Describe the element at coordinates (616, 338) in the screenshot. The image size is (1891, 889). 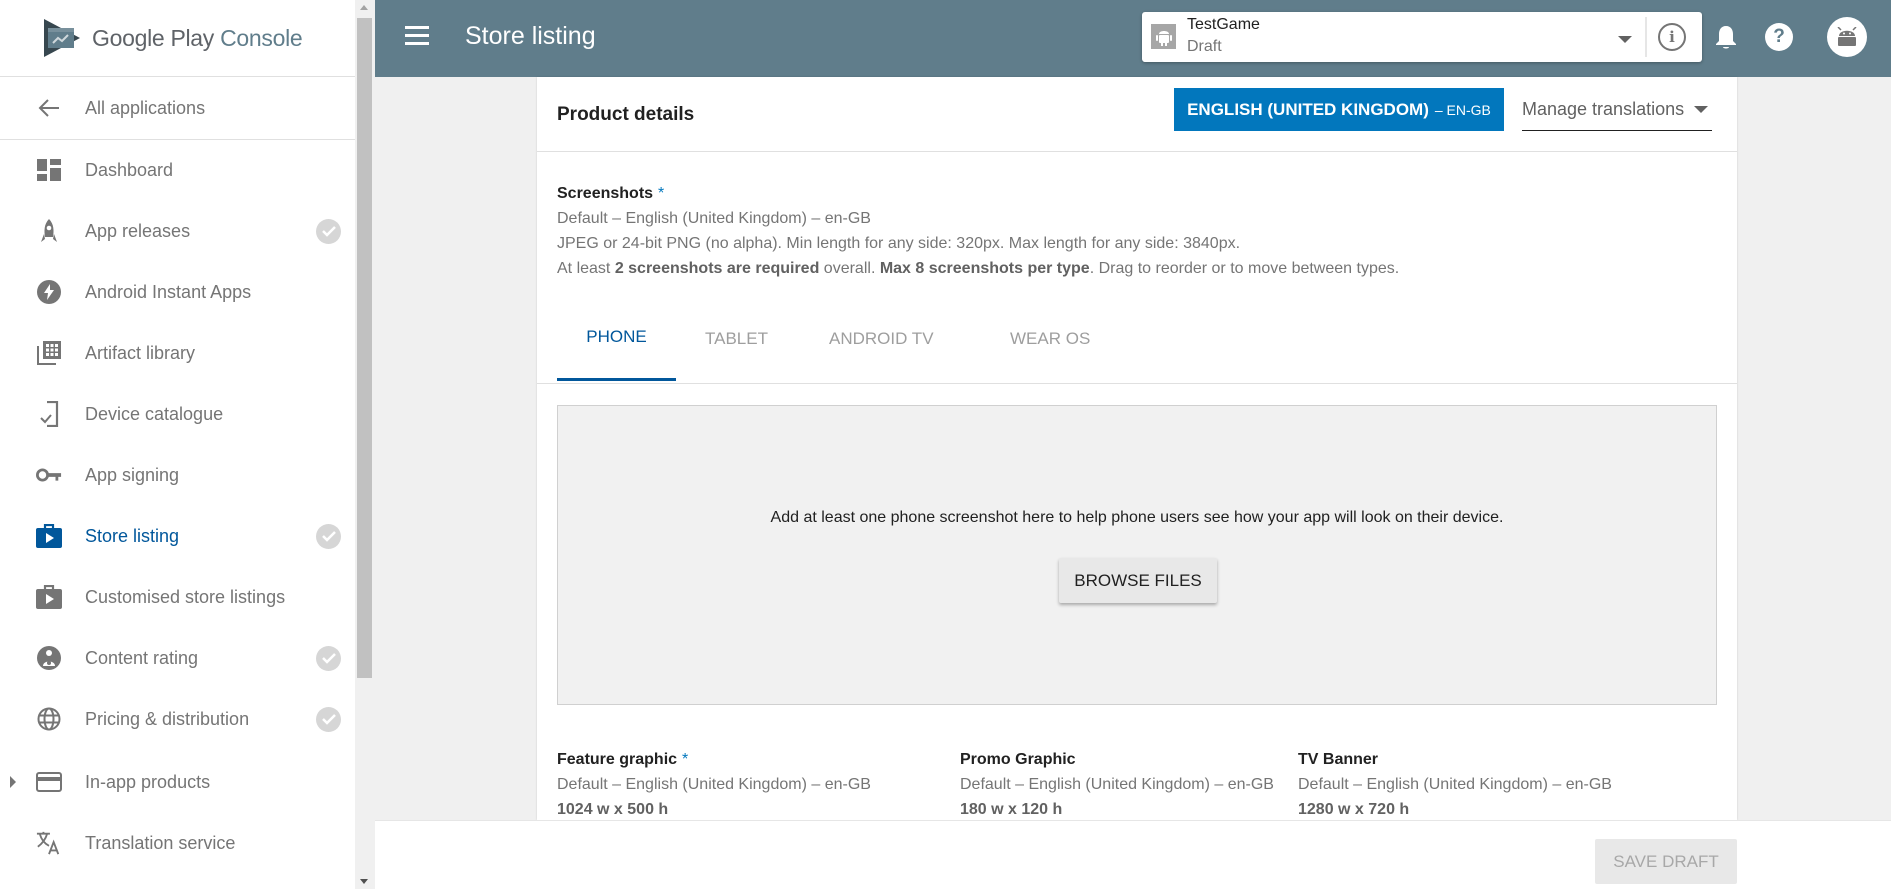
I see `tab-phone: PHONE` at that location.